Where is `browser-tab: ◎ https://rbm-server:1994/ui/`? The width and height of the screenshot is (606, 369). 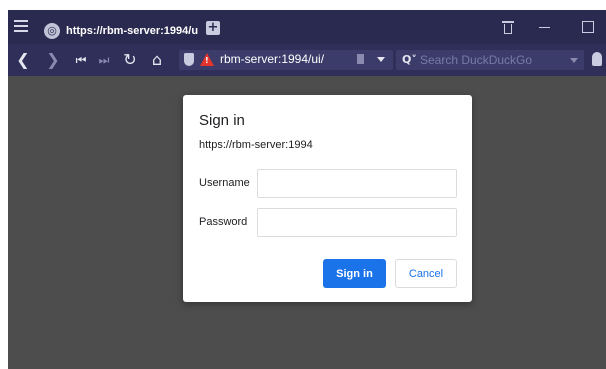 browser-tab: ◎ https://rbm-server:1994/ui/ is located at coordinates (118, 30).